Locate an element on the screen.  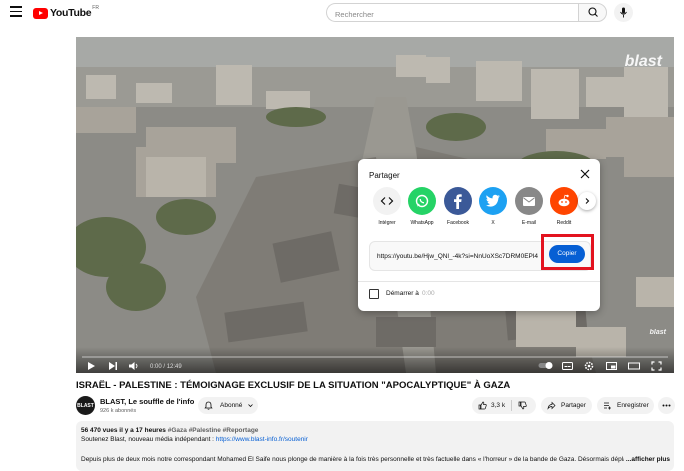
share-reddit-circle is located at coordinates (564, 201).